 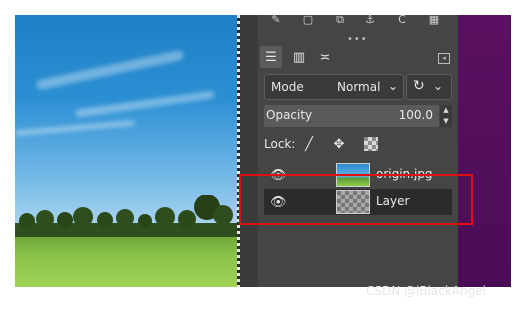 I want to click on highlight-box, so click(x=356, y=199).